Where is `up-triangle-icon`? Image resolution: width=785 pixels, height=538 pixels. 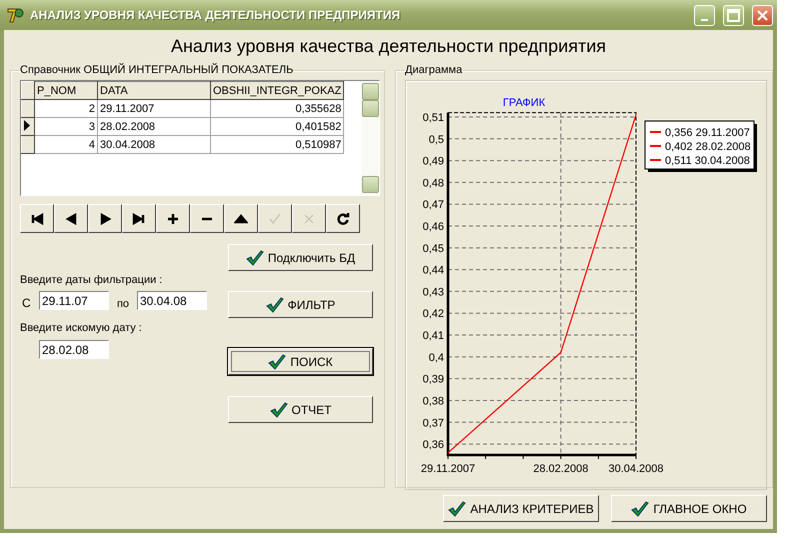 up-triangle-icon is located at coordinates (241, 219).